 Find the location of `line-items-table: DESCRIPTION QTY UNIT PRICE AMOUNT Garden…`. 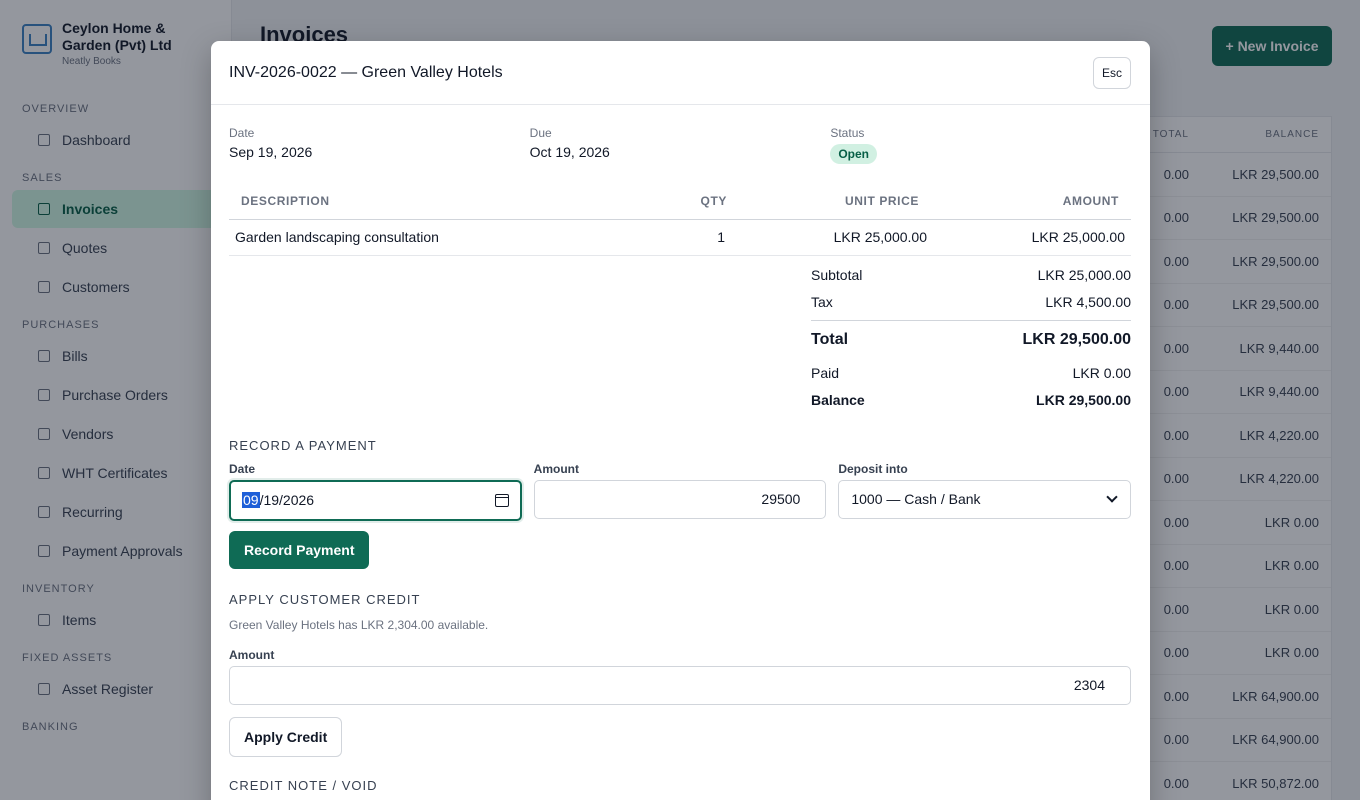

line-items-table: DESCRIPTION QTY UNIT PRICE AMOUNT Garden… is located at coordinates (680, 221).